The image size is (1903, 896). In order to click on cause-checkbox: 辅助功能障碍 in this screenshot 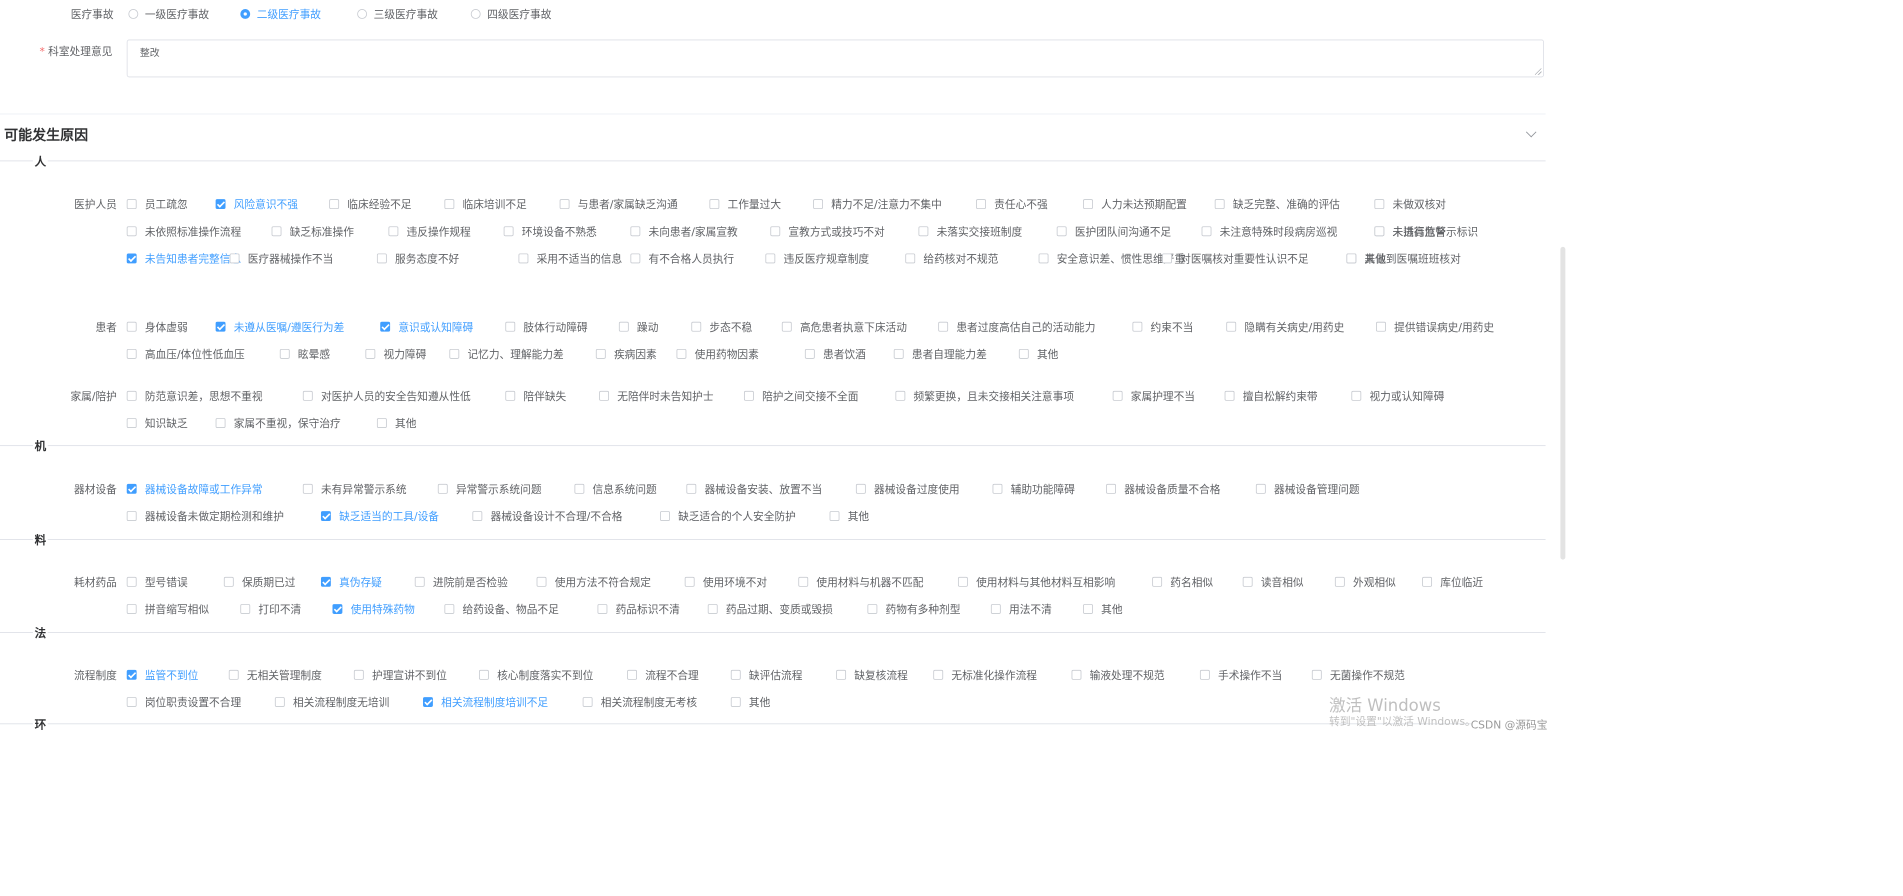, I will do `click(1033, 488)`.